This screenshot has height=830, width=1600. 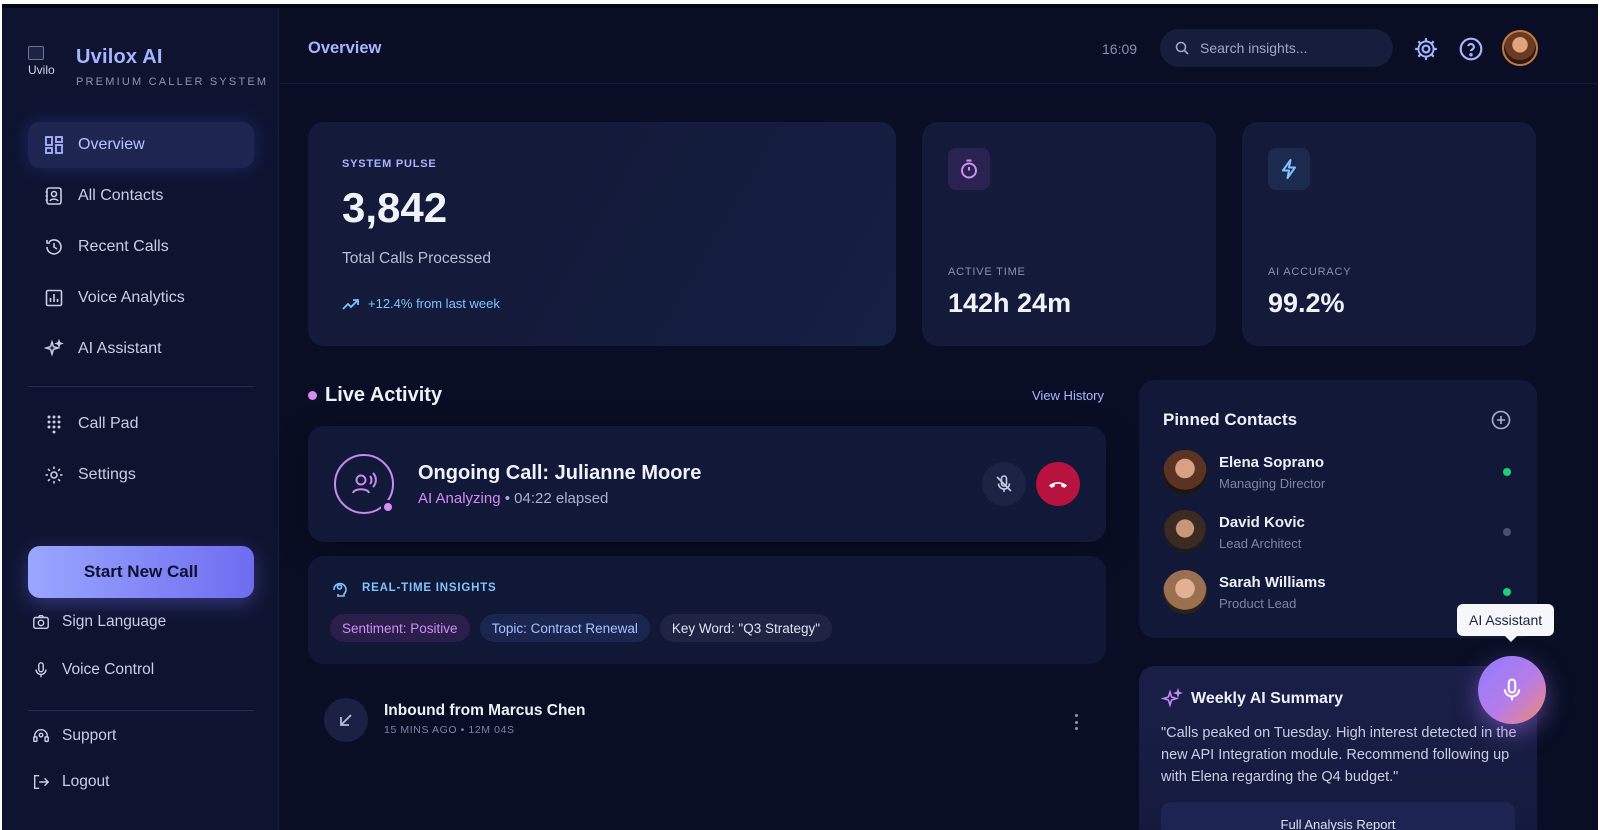 What do you see at coordinates (556, 498) in the screenshot?
I see `elapsed-time: • 04:22 elapsed` at bounding box center [556, 498].